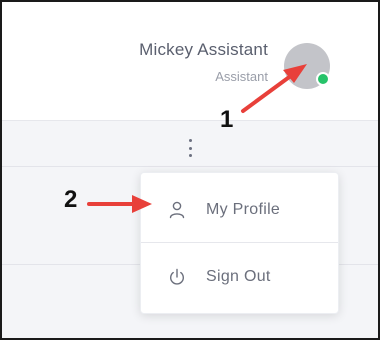 The height and width of the screenshot is (345, 386). Describe the element at coordinates (177, 276) in the screenshot. I see `power-icon` at that location.